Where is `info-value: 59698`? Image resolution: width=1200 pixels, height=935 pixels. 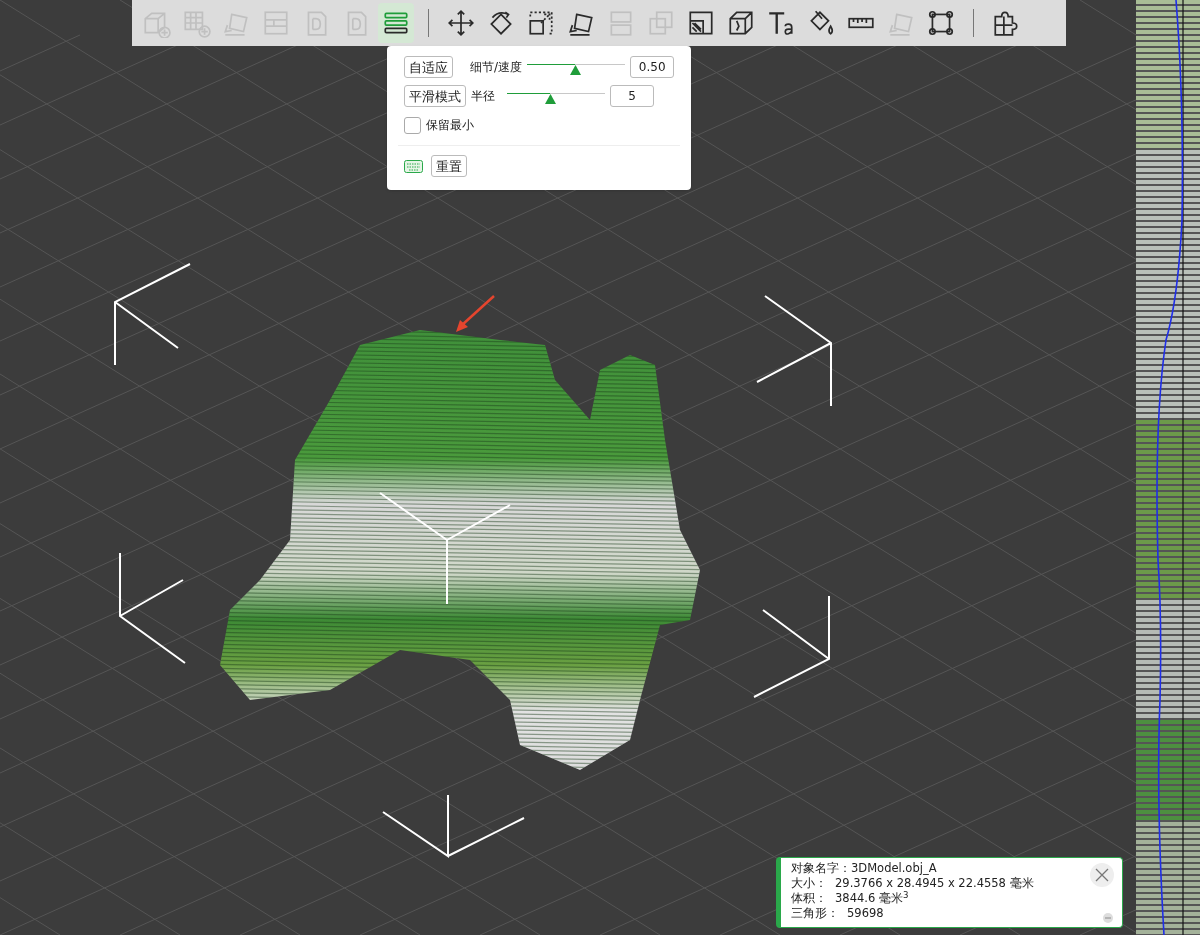
info-value: 59698 is located at coordinates (865, 913).